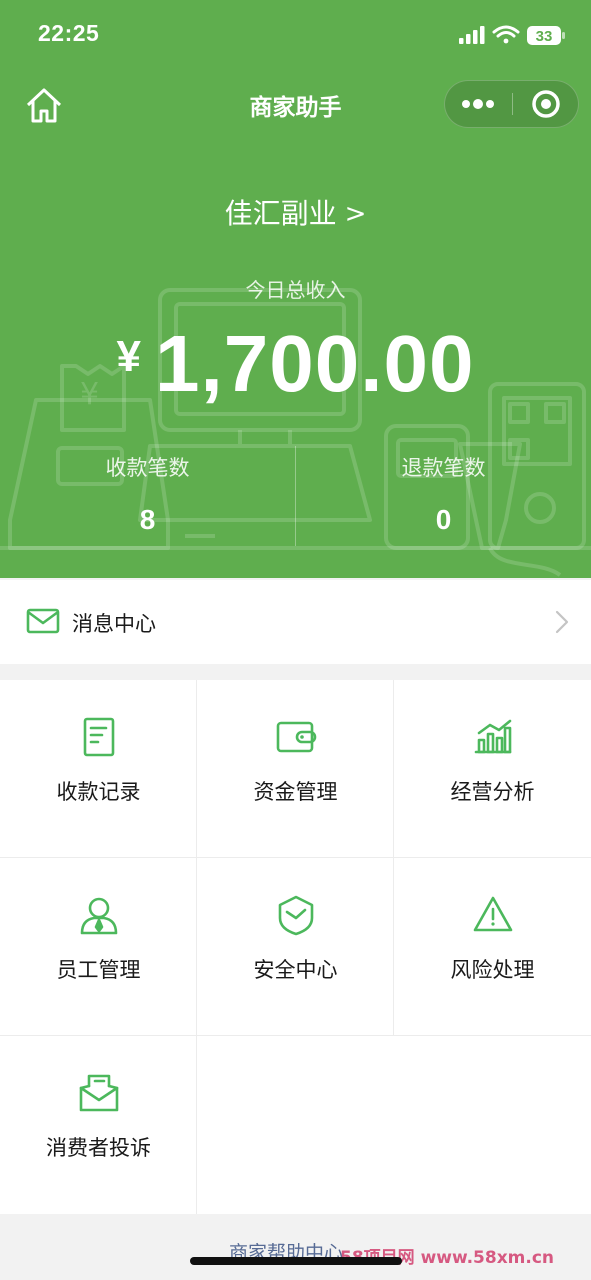 The height and width of the screenshot is (1280, 591). Describe the element at coordinates (98, 792) in the screenshot. I see `menu-item-label: 收款记录` at that location.